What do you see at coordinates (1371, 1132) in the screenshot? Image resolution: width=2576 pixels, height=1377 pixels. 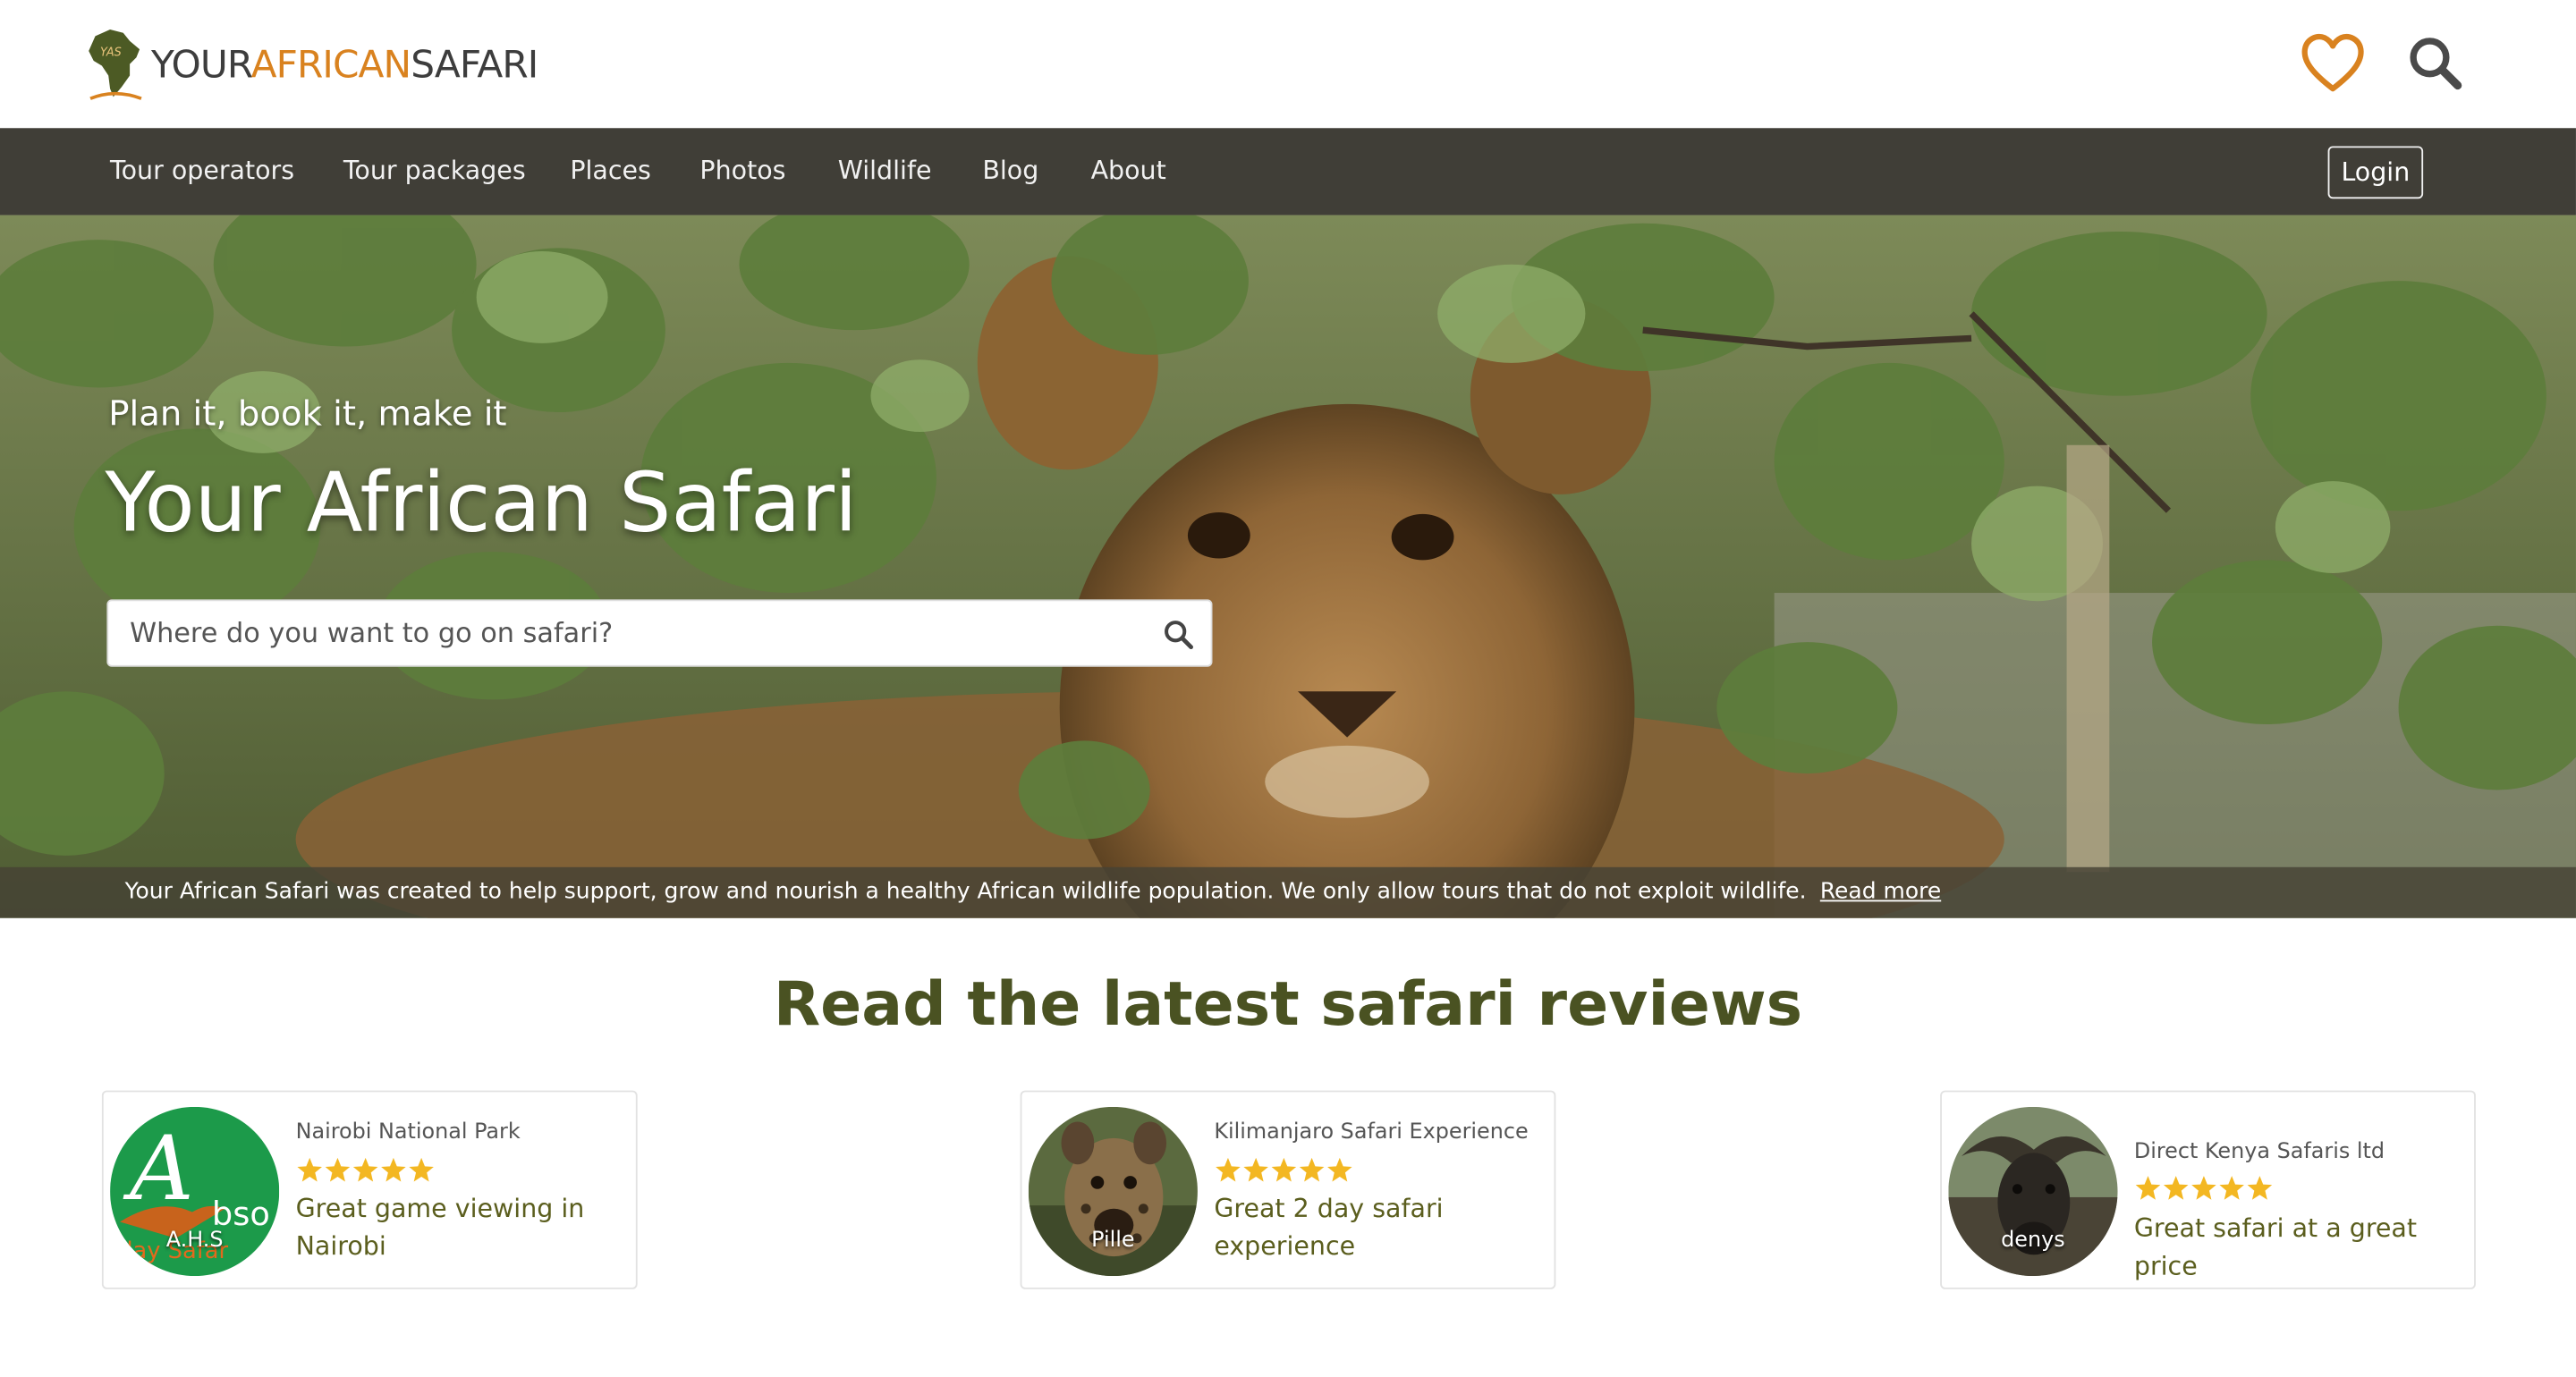 I see `operator-name: Kilimanjaro Safari Experience` at bounding box center [1371, 1132].